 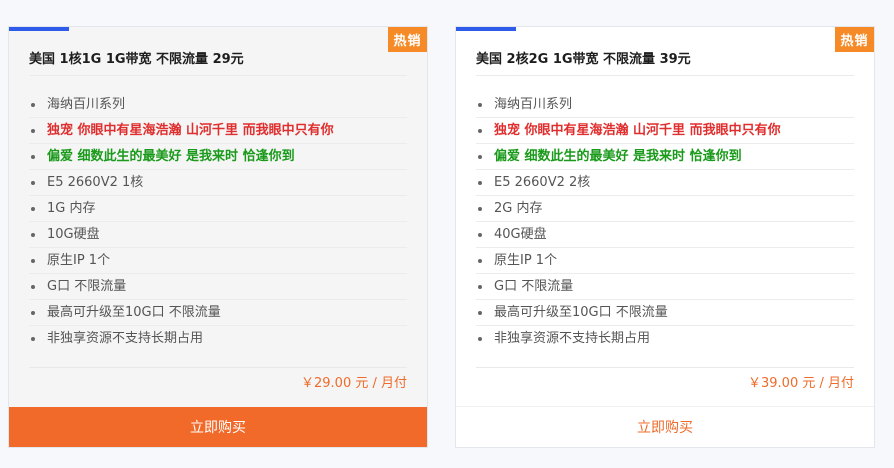 I want to click on feature-text: 1G 内存, so click(x=71, y=208).